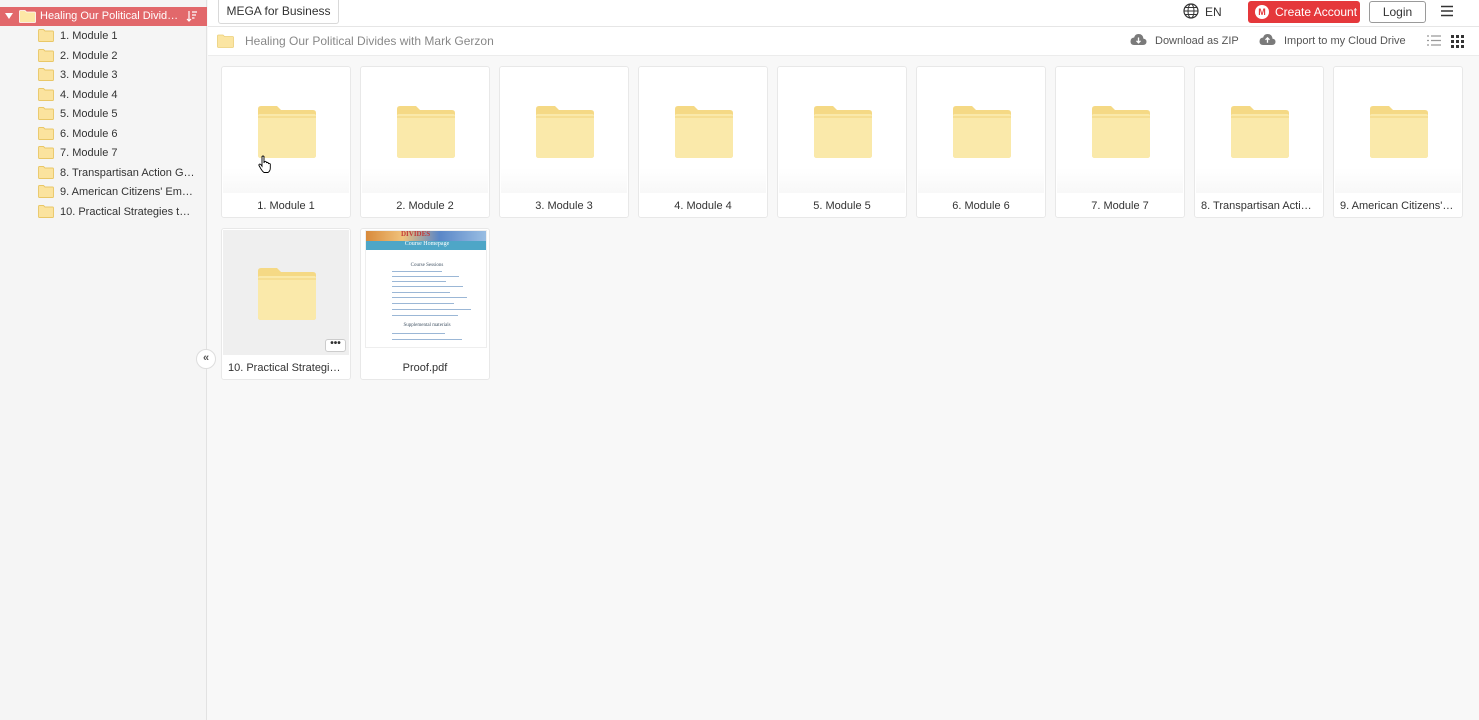 This screenshot has height=720, width=1479. I want to click on tree-item: 7. Module 7, so click(103, 153).